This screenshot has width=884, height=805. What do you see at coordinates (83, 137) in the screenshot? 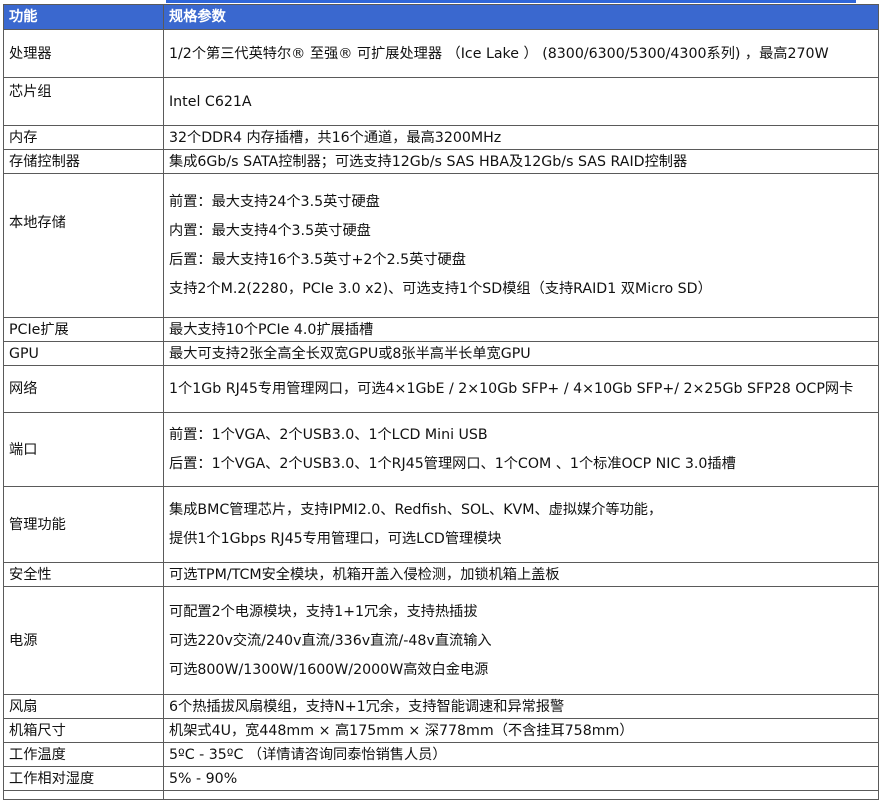
I see `row-label: 内存` at bounding box center [83, 137].